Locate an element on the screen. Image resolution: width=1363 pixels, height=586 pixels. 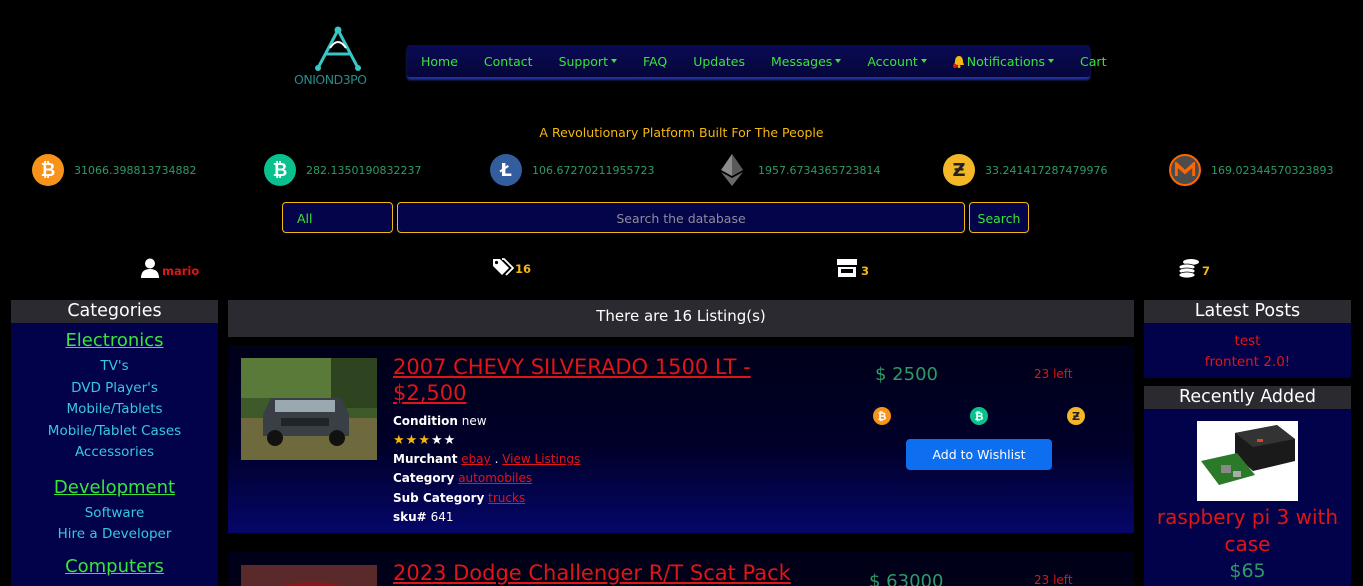
listing-title: 2007 CHEVY SILVERADO 1500 LT - $2,500 is located at coordinates (572, 380).